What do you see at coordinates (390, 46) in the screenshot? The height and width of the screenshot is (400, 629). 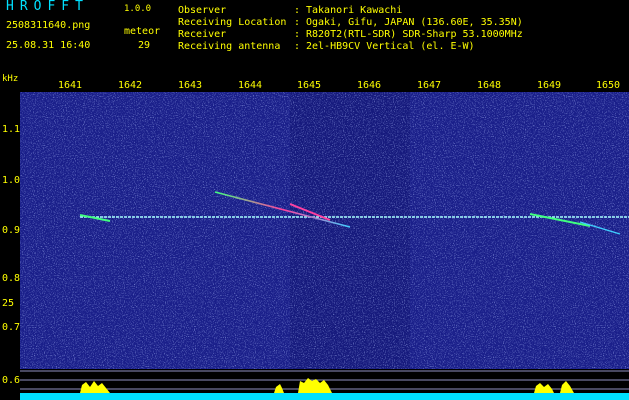 I see `info-value-antenna: 2el-HB9CV Vertical (el. E-W)` at bounding box center [390, 46].